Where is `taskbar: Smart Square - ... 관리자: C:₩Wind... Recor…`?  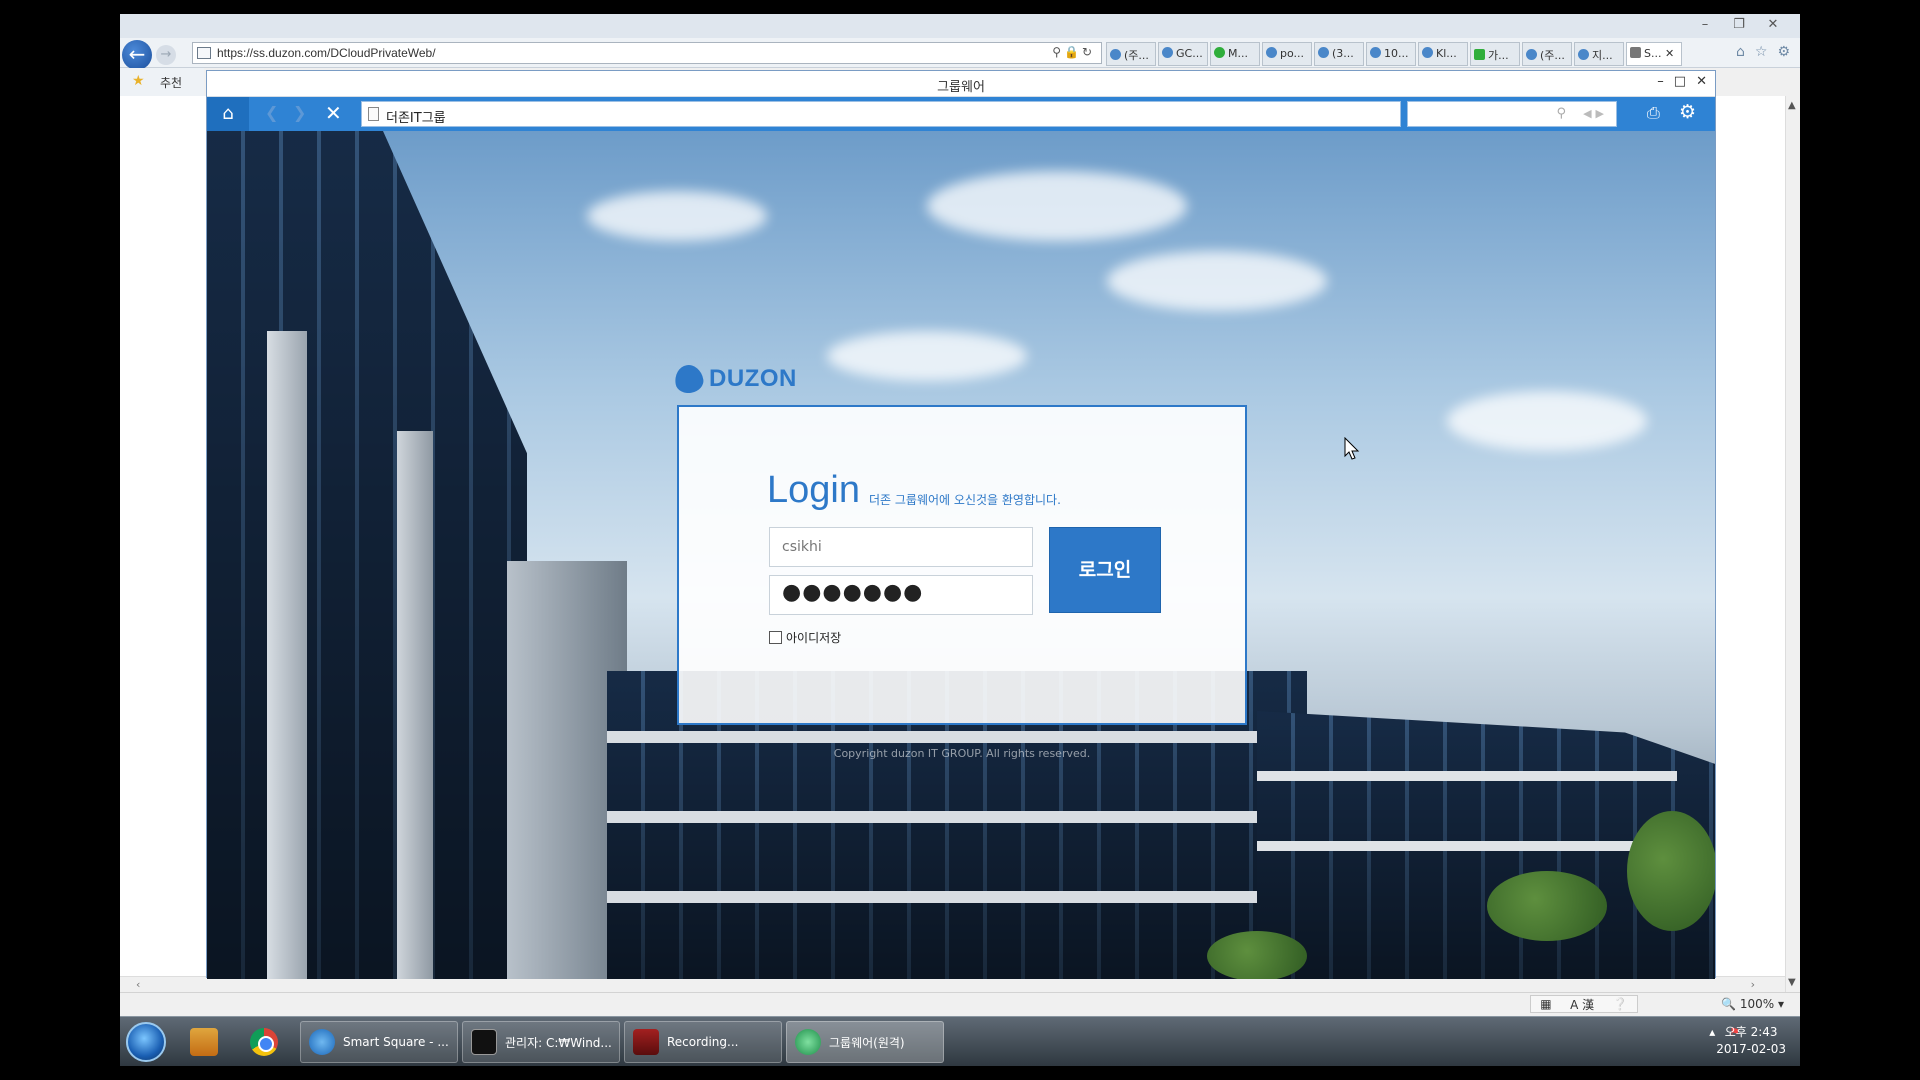 taskbar: Smart Square - ... 관리자: C:₩Wind... Recor… is located at coordinates (960, 1041).